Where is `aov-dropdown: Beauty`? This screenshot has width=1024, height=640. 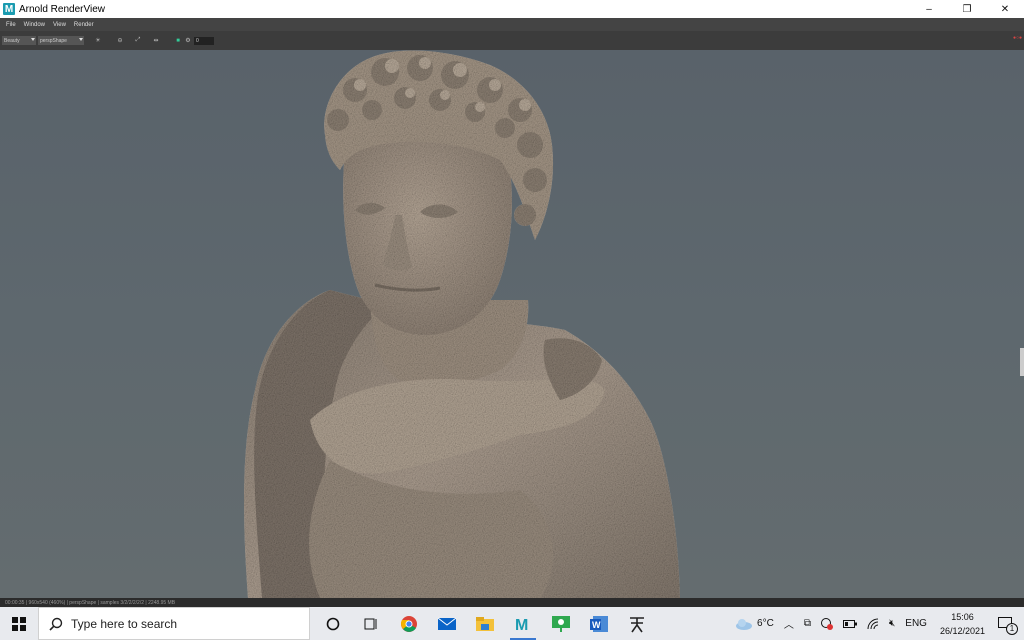
aov-dropdown: Beauty is located at coordinates (19, 40).